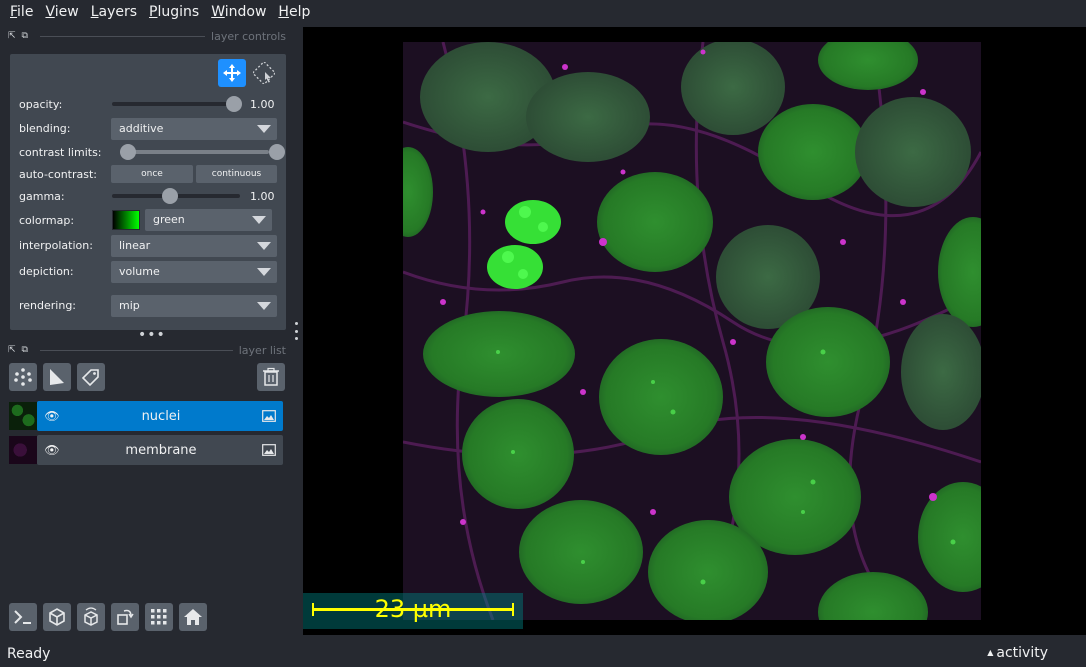  I want to click on colormap-dropdown: green, so click(208, 220).